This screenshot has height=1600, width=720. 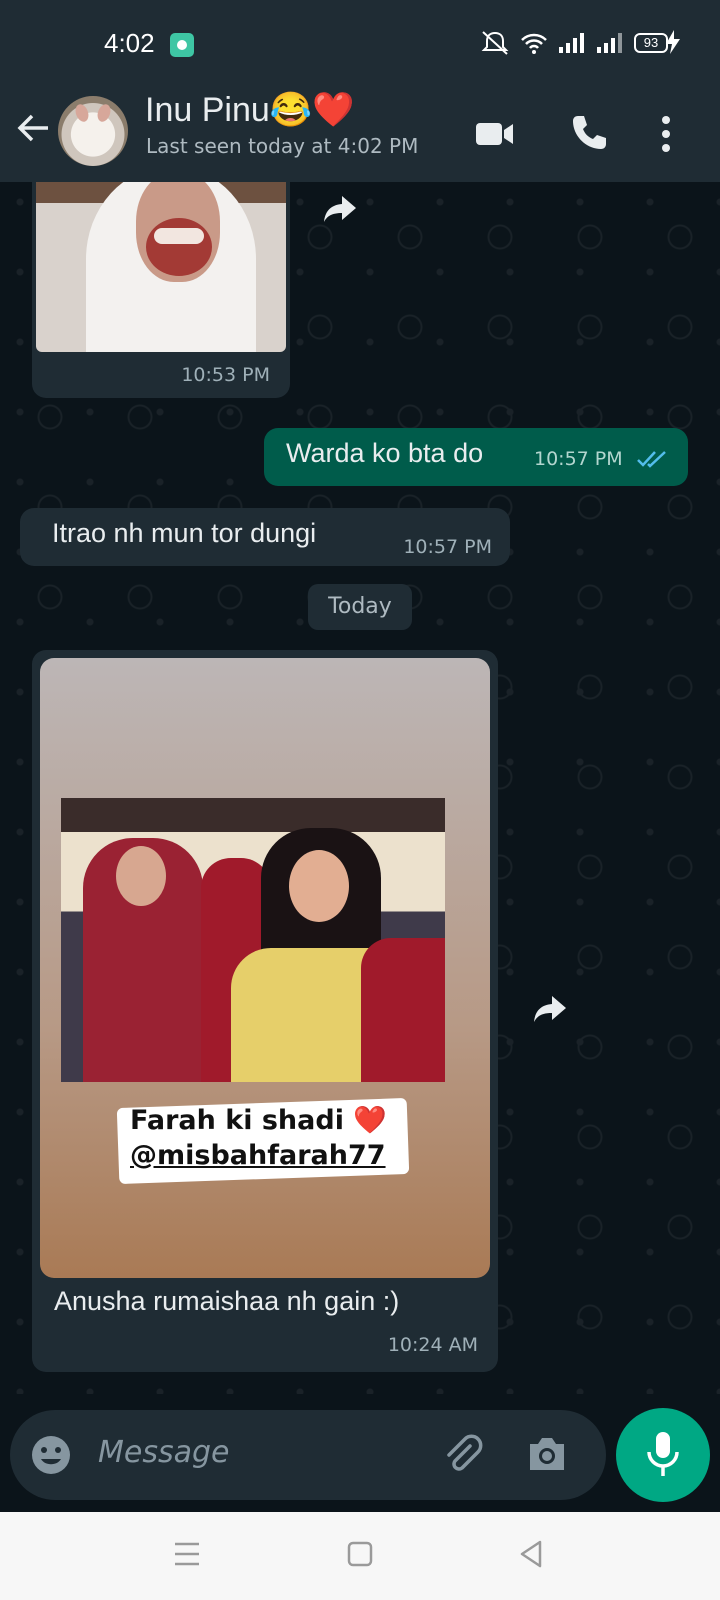 I want to click on message-text: Warda ko bta do, so click(x=385, y=453).